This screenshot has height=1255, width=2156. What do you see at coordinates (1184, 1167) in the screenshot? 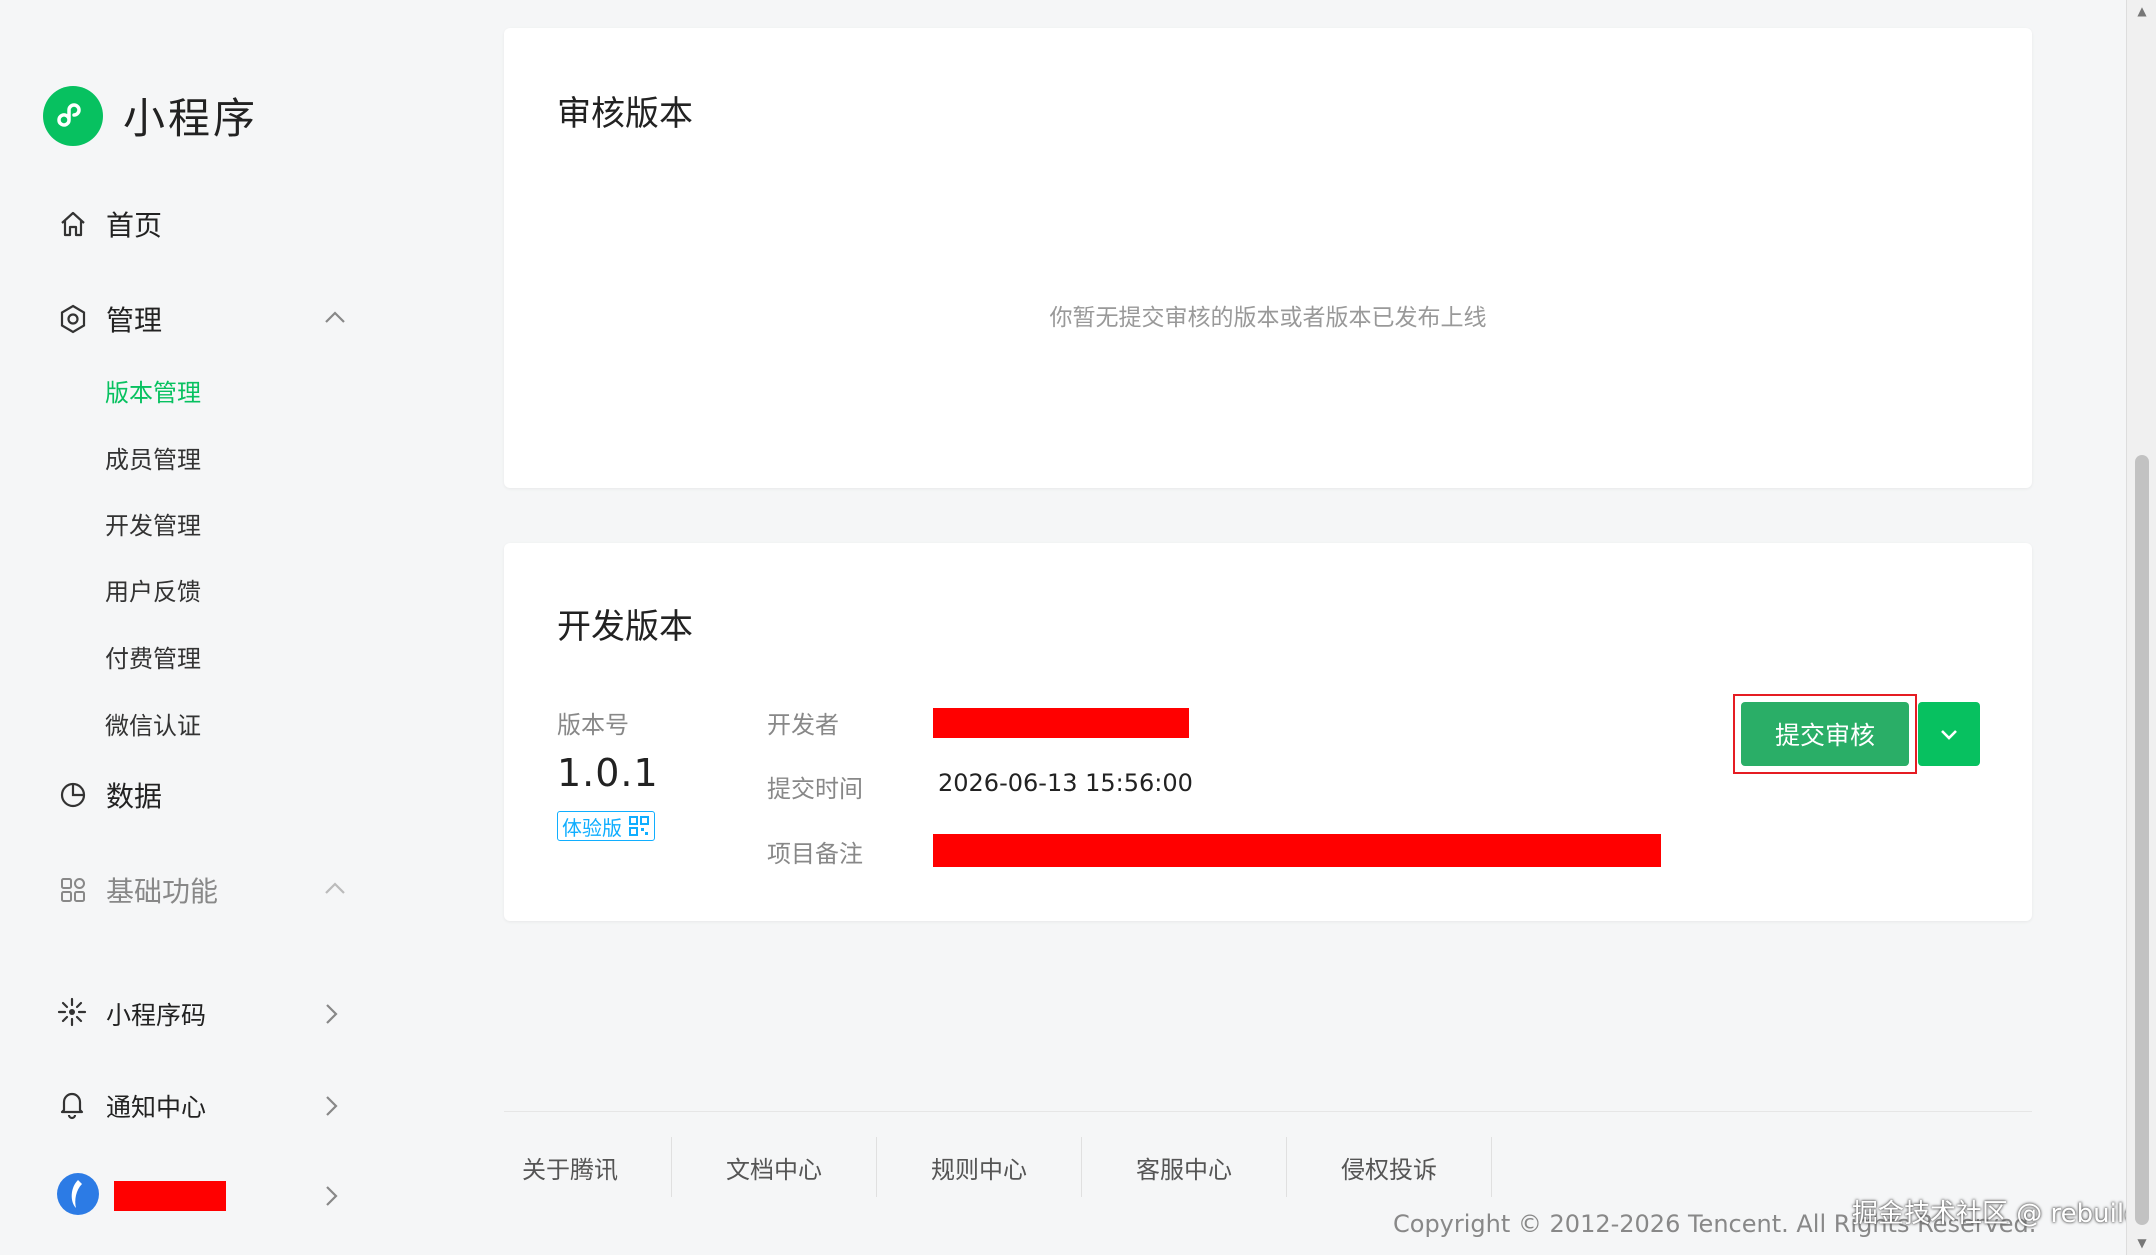
I see `footer-link-support: 客服中心` at bounding box center [1184, 1167].